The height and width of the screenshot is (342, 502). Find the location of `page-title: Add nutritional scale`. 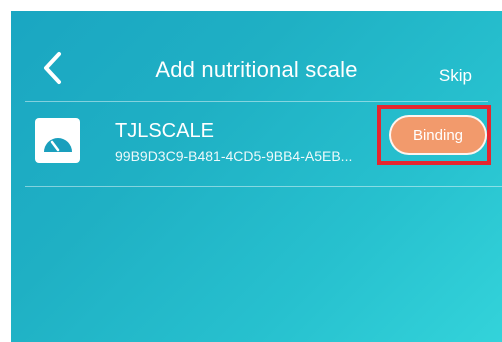

page-title: Add nutritional scale is located at coordinates (256, 69).